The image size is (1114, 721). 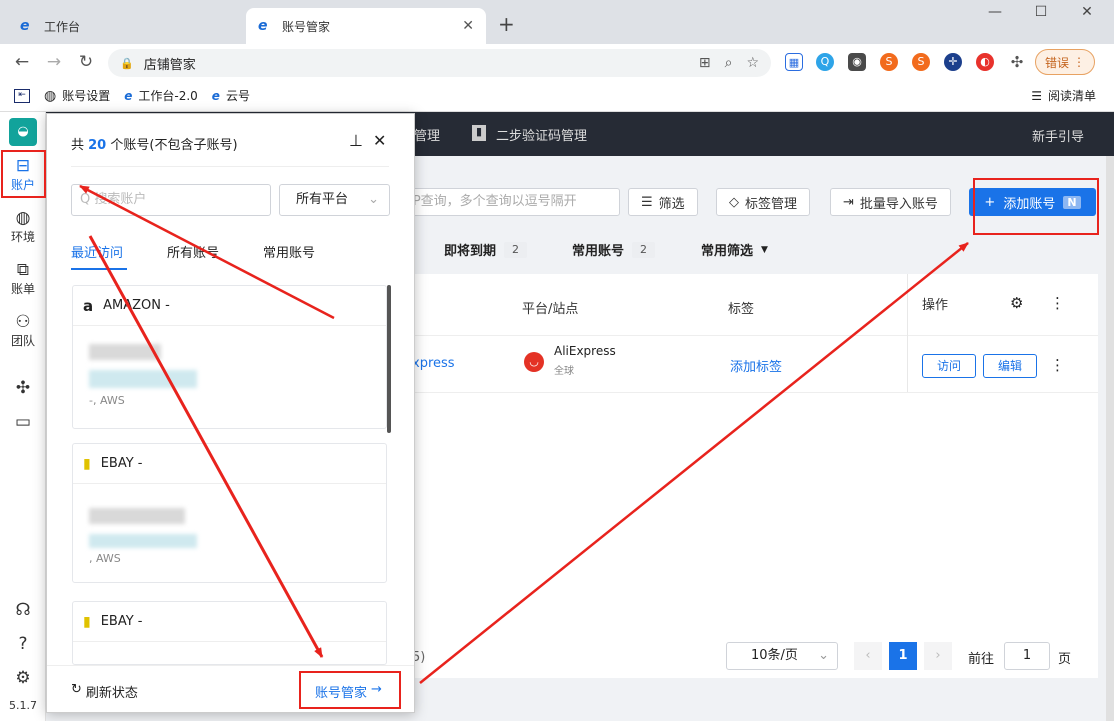 What do you see at coordinates (54, 62) in the screenshot?
I see `forward-arrow-icon: →` at bounding box center [54, 62].